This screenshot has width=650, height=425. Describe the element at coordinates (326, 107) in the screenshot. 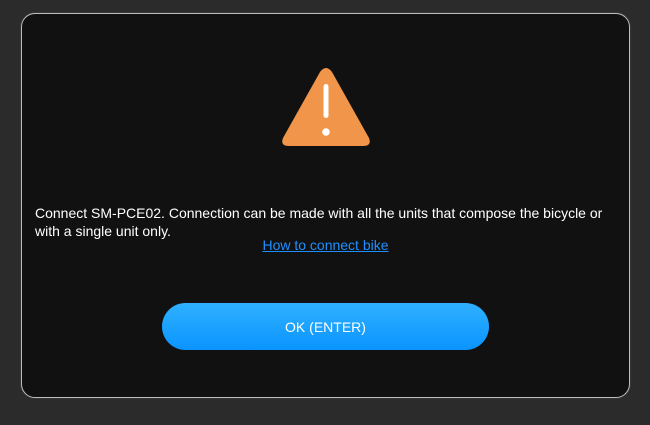

I see `warning-triangle-icon` at that location.